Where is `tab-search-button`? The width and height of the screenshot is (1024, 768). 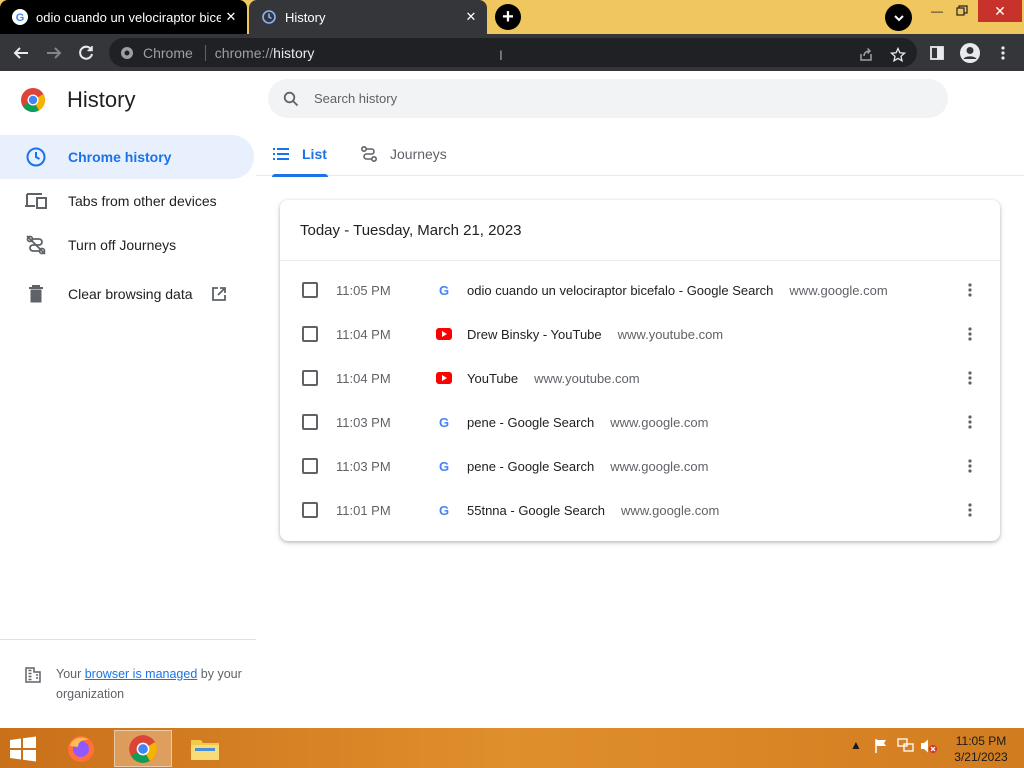 tab-search-button is located at coordinates (898, 17).